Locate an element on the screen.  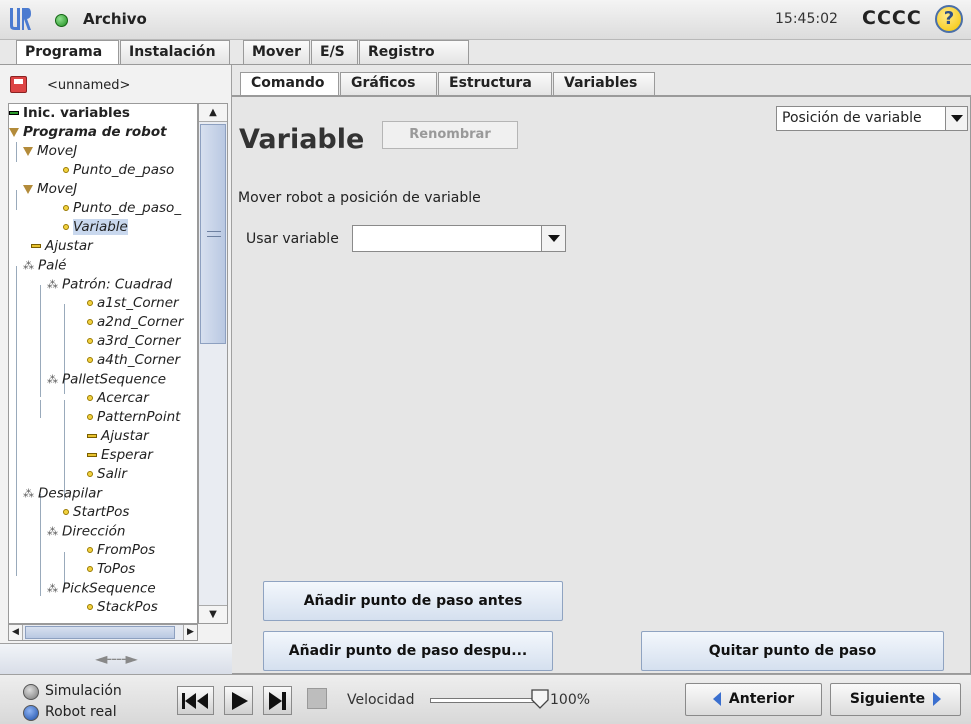
tree-item: a3rd_Corner is located at coordinates (133, 341).